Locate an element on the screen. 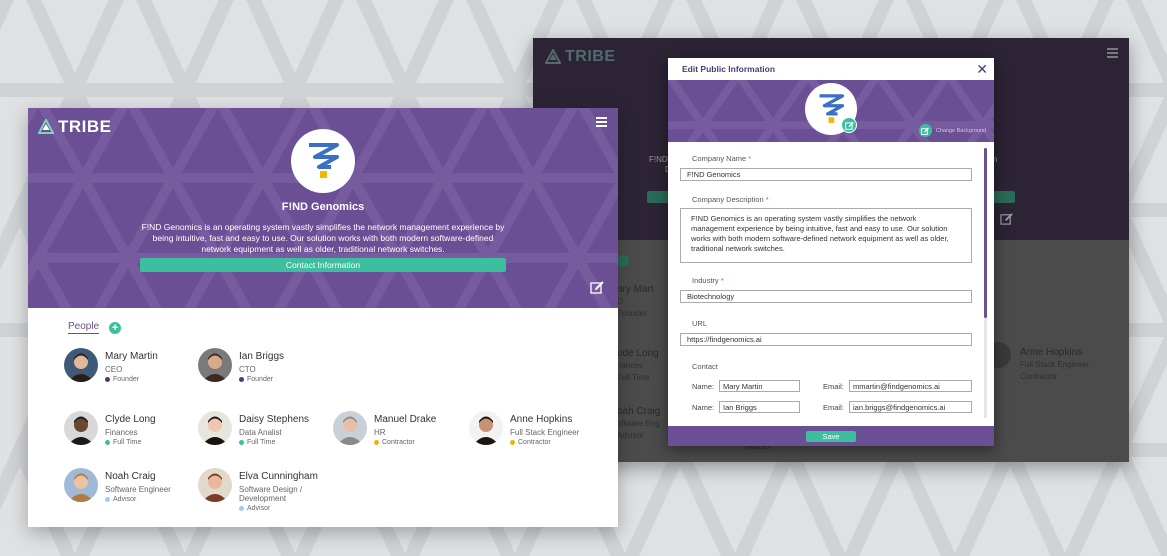 The width and height of the screenshot is (1167, 556). change-background-button: Change Background is located at coordinates (952, 130).